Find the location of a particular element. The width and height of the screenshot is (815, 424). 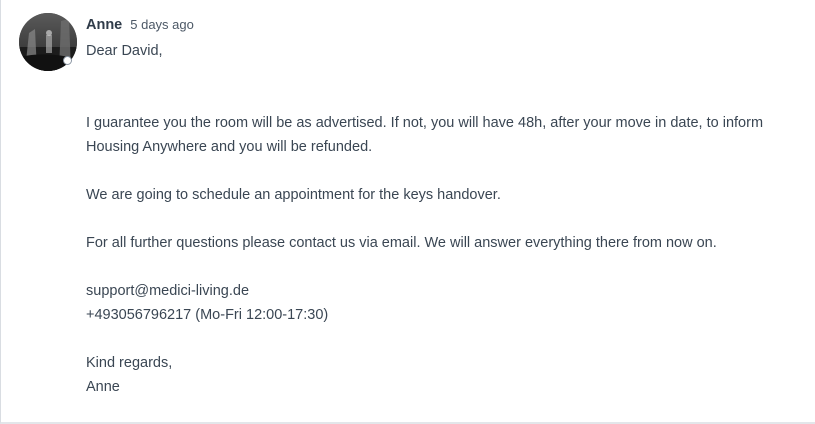

phone-number: +493056796217 (Mo-Fri 12:00-17:30) is located at coordinates (207, 315).